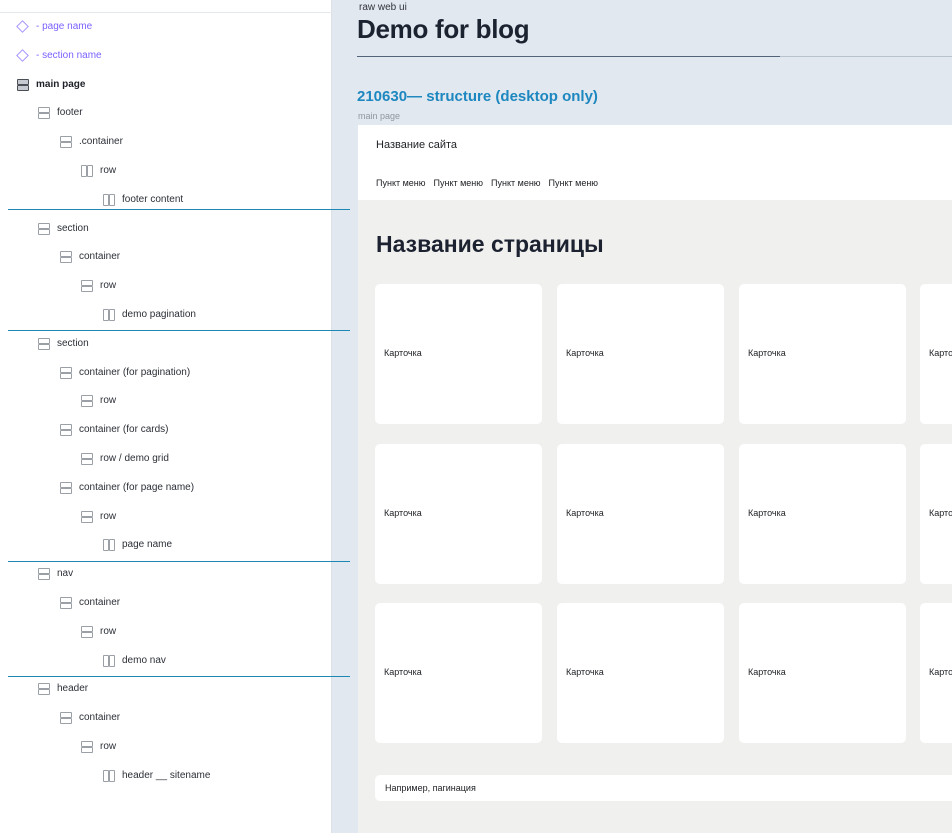  Describe the element at coordinates (70, 112) in the screenshot. I see `layer-label: footer` at that location.